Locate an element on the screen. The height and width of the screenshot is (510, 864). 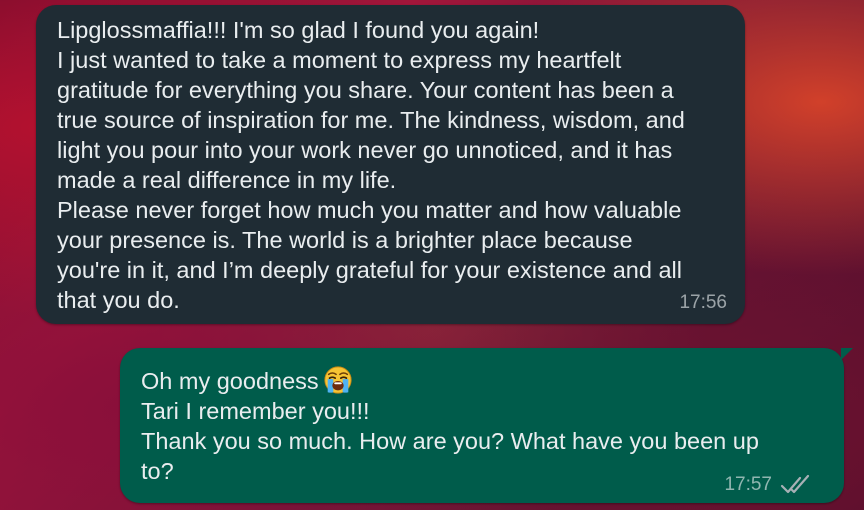
message-text-line: made a real difference in my life. is located at coordinates (227, 180).